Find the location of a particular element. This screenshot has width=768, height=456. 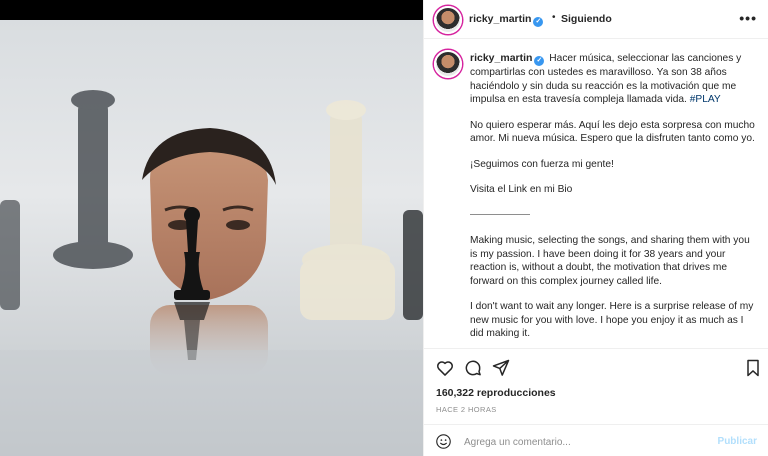

heart-icon is located at coordinates (445, 368).